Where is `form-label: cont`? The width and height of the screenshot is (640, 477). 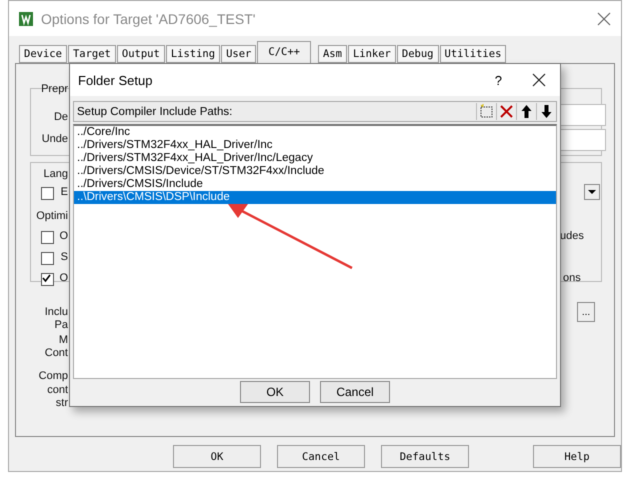
form-label: cont is located at coordinates (57, 390).